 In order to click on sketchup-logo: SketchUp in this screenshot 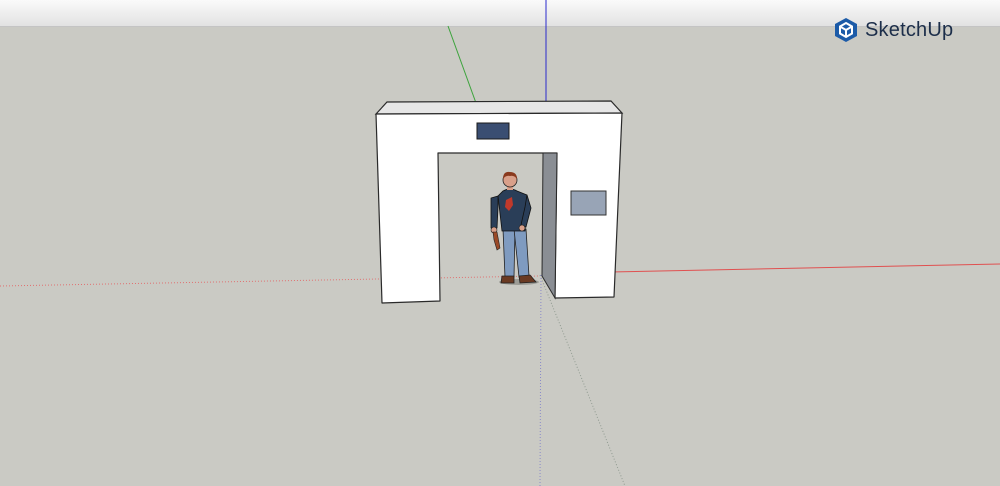, I will do `click(893, 30)`.